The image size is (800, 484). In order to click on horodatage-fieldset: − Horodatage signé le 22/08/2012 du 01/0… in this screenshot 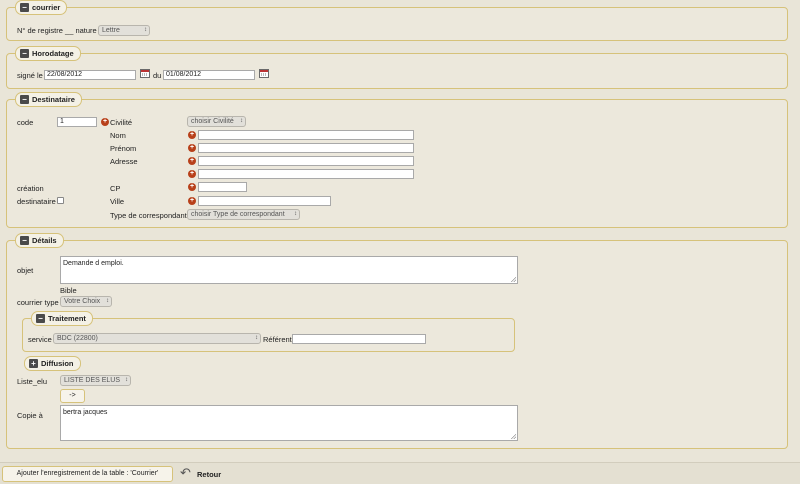, I will do `click(397, 67)`.